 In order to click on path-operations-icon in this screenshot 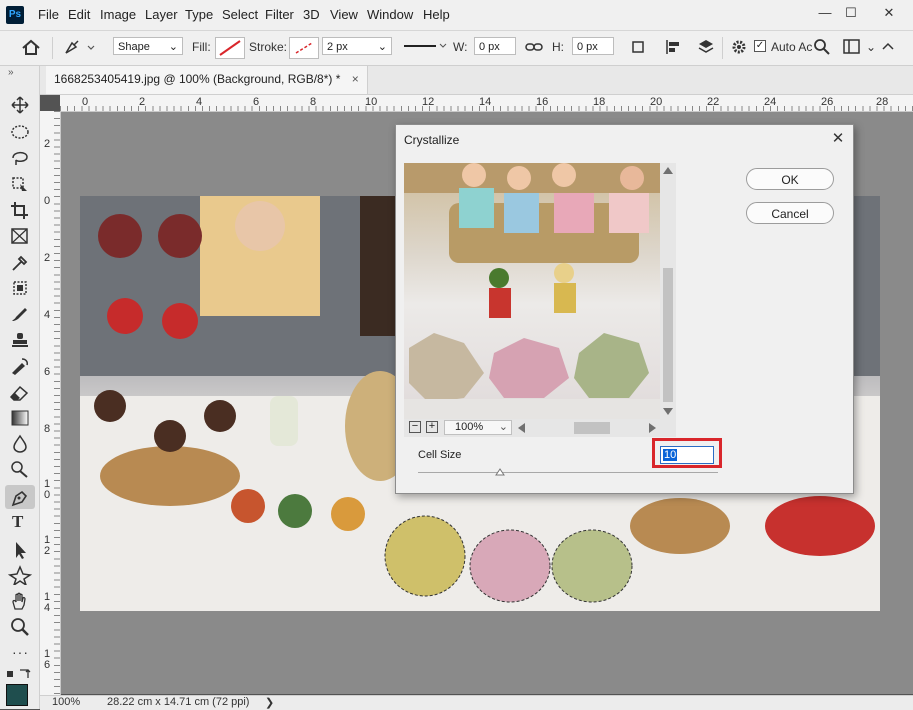, I will do `click(638, 47)`.